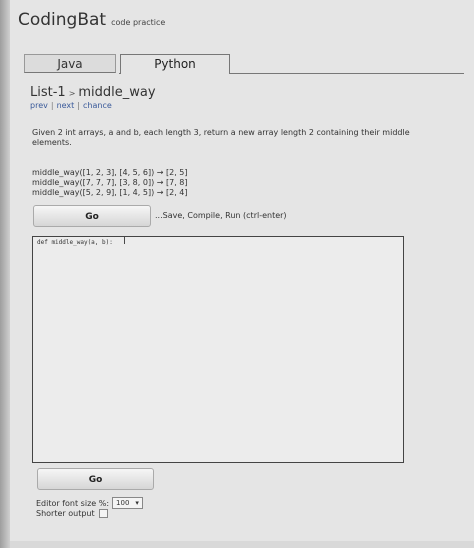 The image size is (474, 548). Describe the element at coordinates (39, 105) in the screenshot. I see `prev-link: prev` at that location.